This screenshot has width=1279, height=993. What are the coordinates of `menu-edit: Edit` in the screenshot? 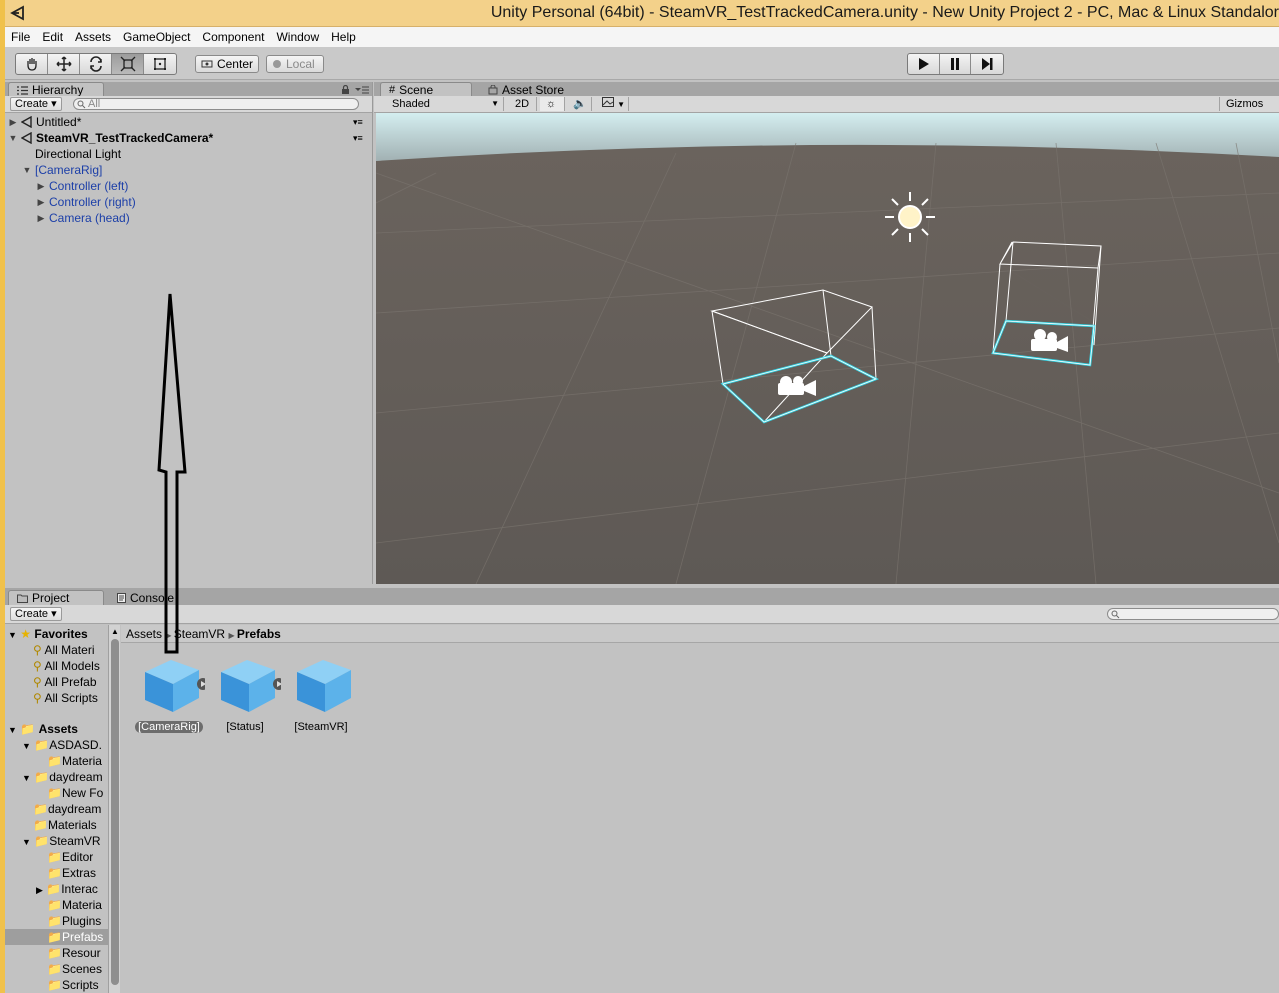 It's located at (52, 37).